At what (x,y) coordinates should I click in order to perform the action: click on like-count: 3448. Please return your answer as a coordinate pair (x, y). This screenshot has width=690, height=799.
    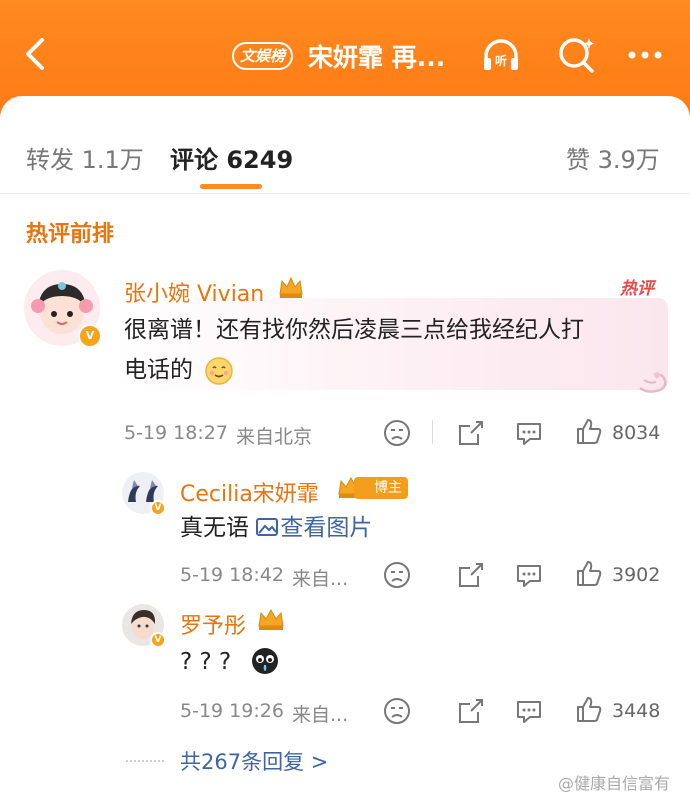
    Looking at the image, I should click on (636, 711).